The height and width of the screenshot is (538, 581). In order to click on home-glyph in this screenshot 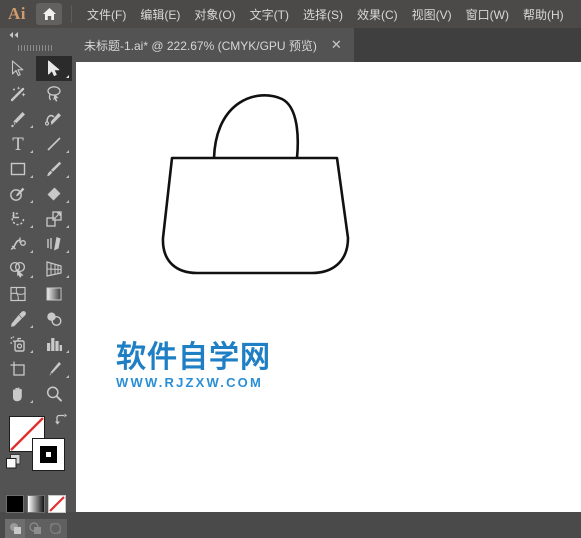, I will do `click(49, 14)`.